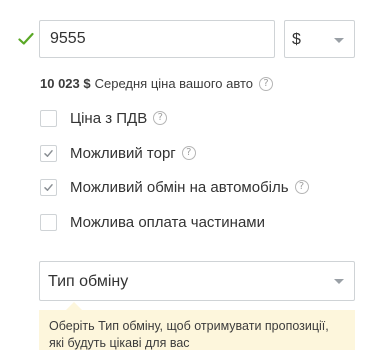 Image resolution: width=370 pixels, height=350 pixels. What do you see at coordinates (197, 281) in the screenshot?
I see `exchange-type-select: Тип обміну` at bounding box center [197, 281].